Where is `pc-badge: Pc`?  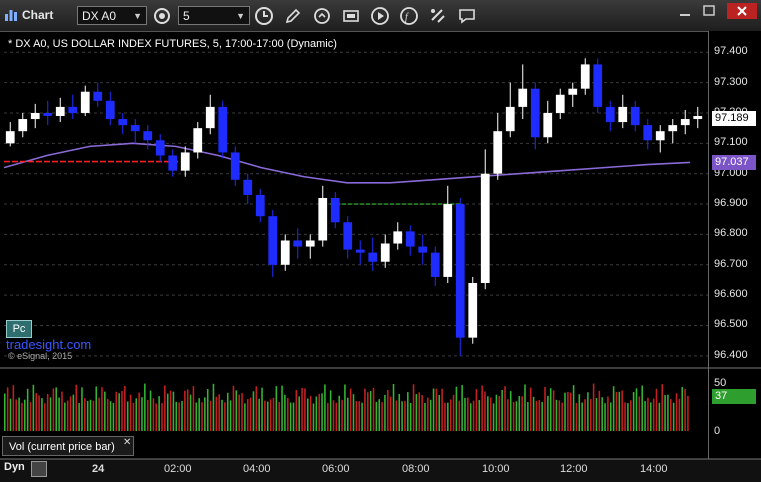 pc-badge: Pc is located at coordinates (19, 329).